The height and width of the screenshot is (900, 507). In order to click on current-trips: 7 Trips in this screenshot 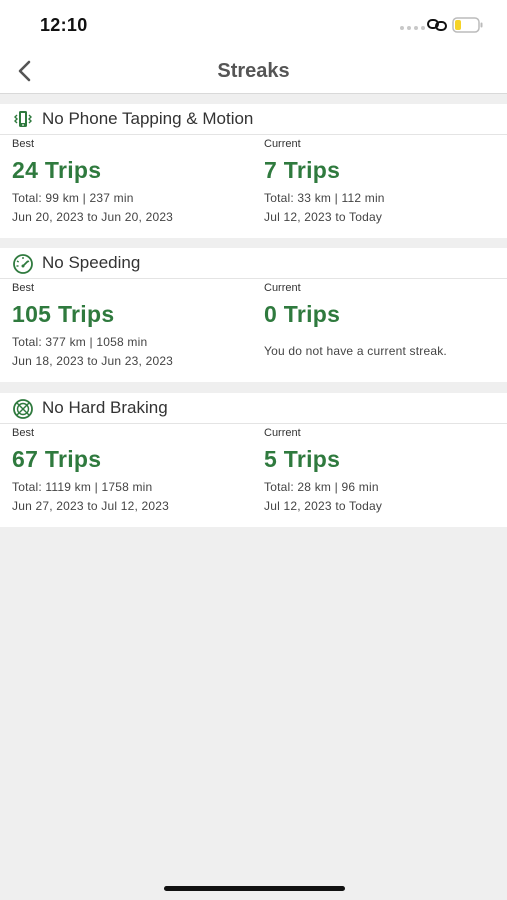, I will do `click(302, 170)`.